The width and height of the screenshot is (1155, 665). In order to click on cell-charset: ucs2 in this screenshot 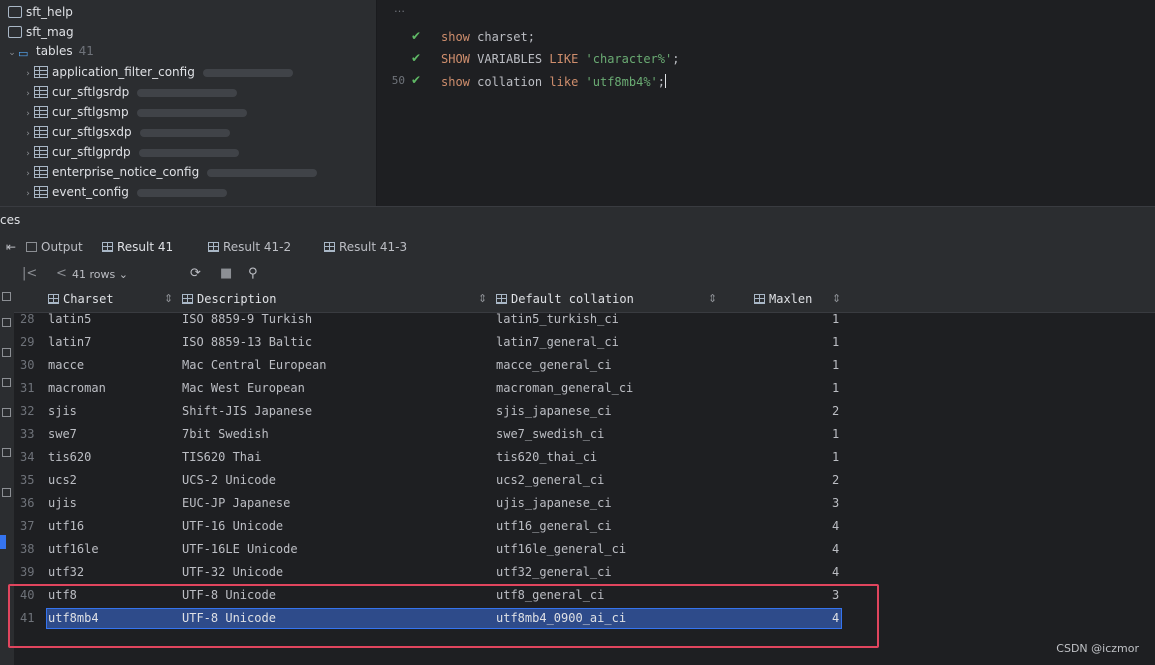, I will do `click(62, 480)`.